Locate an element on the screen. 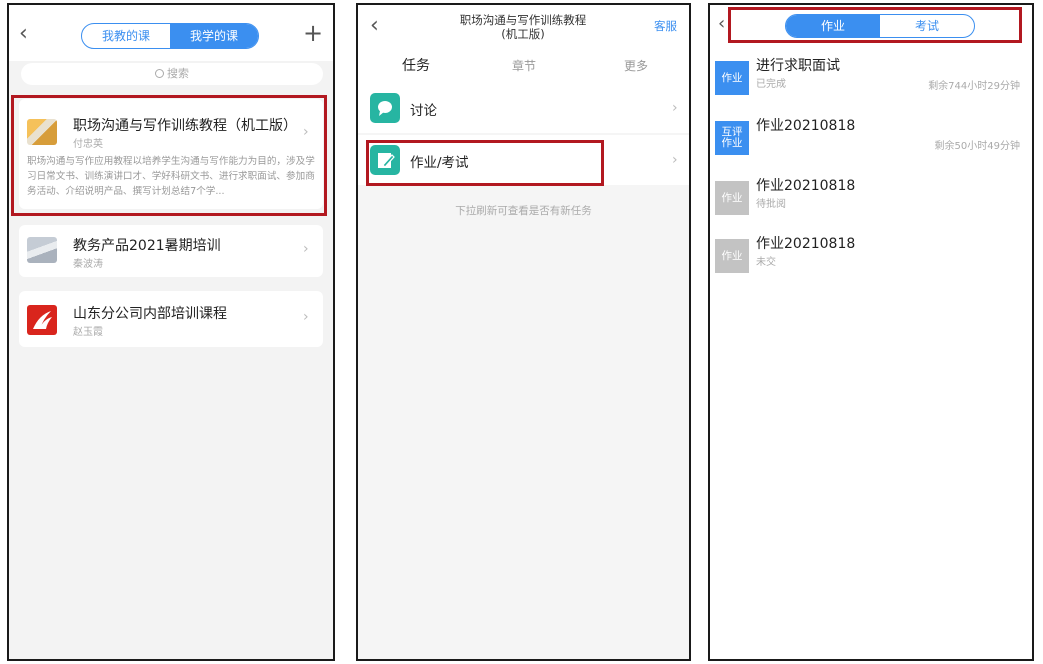 The width and height of the screenshot is (1043, 664). page-title-line2: (机工版) is located at coordinates (523, 34).